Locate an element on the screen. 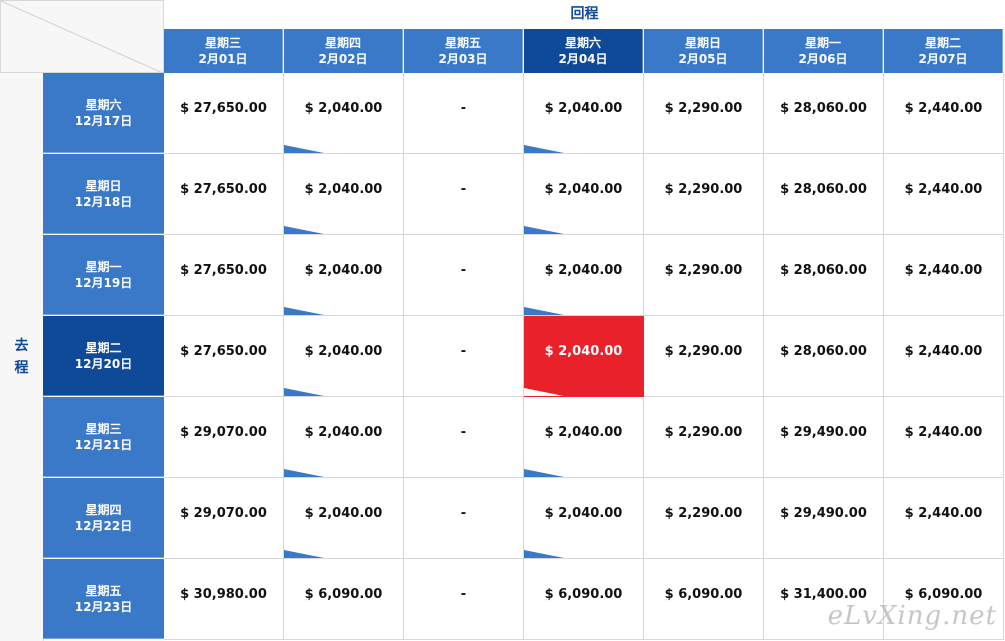 This screenshot has height=641, width=1005. return-date-header: 星期六 2月04日 is located at coordinates (583, 51).